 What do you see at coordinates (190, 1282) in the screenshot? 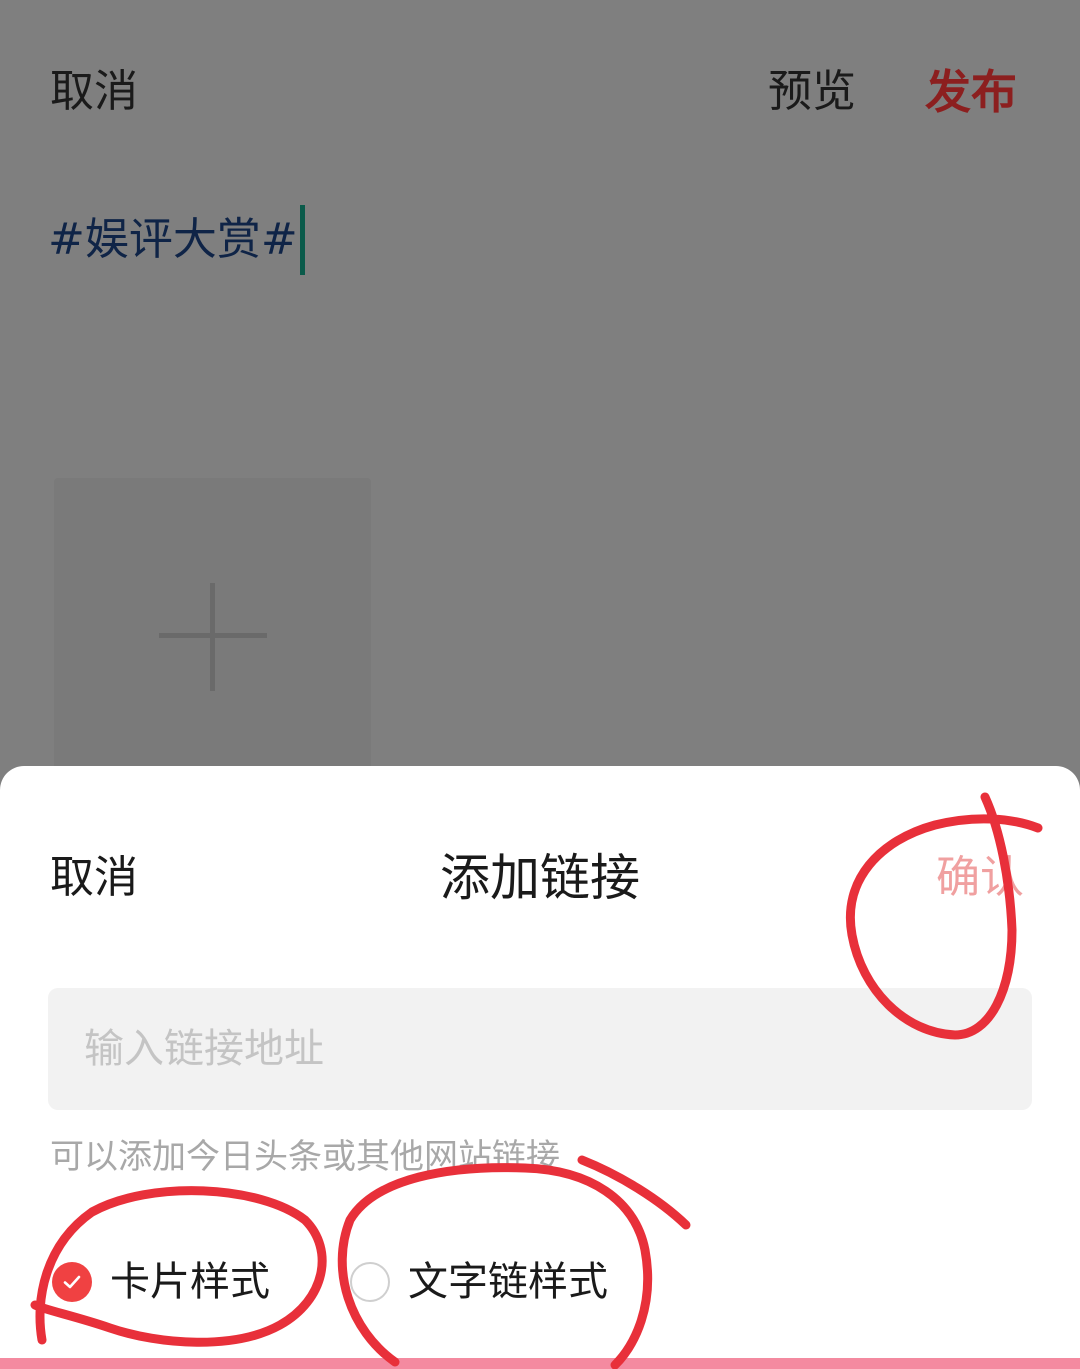
I see `card-style-label: 卡片样式` at bounding box center [190, 1282].